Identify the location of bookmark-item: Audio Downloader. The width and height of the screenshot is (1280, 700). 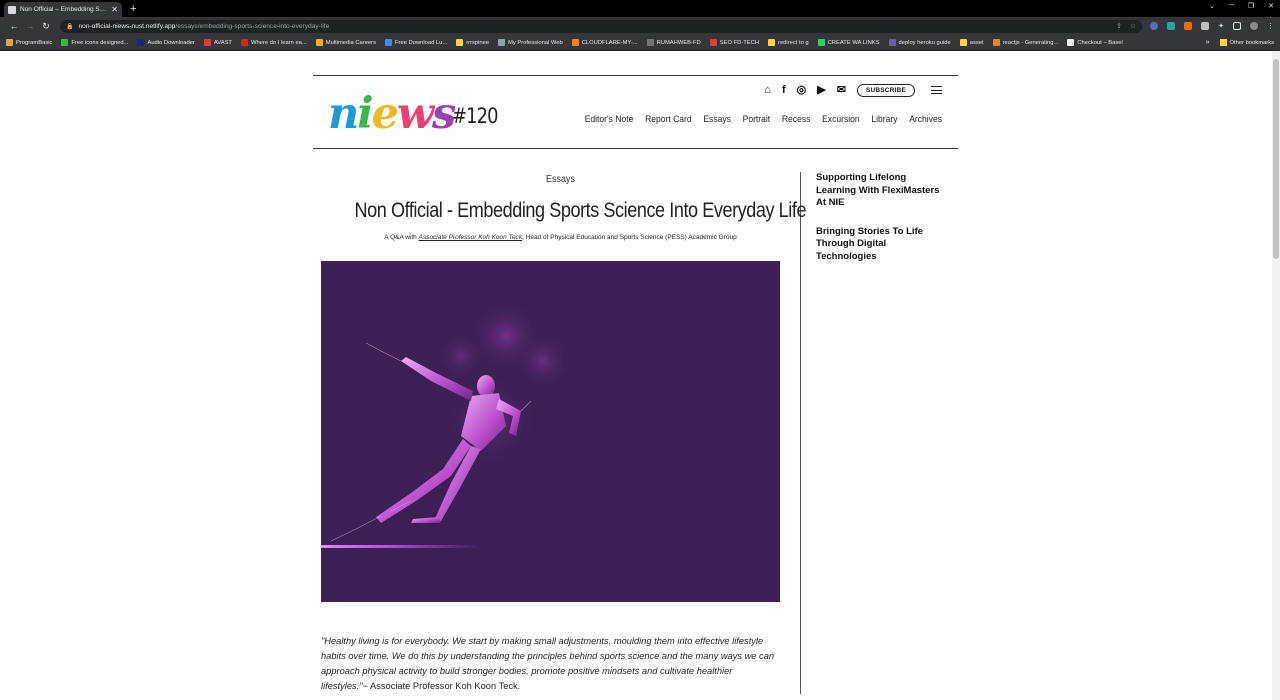
(166, 42).